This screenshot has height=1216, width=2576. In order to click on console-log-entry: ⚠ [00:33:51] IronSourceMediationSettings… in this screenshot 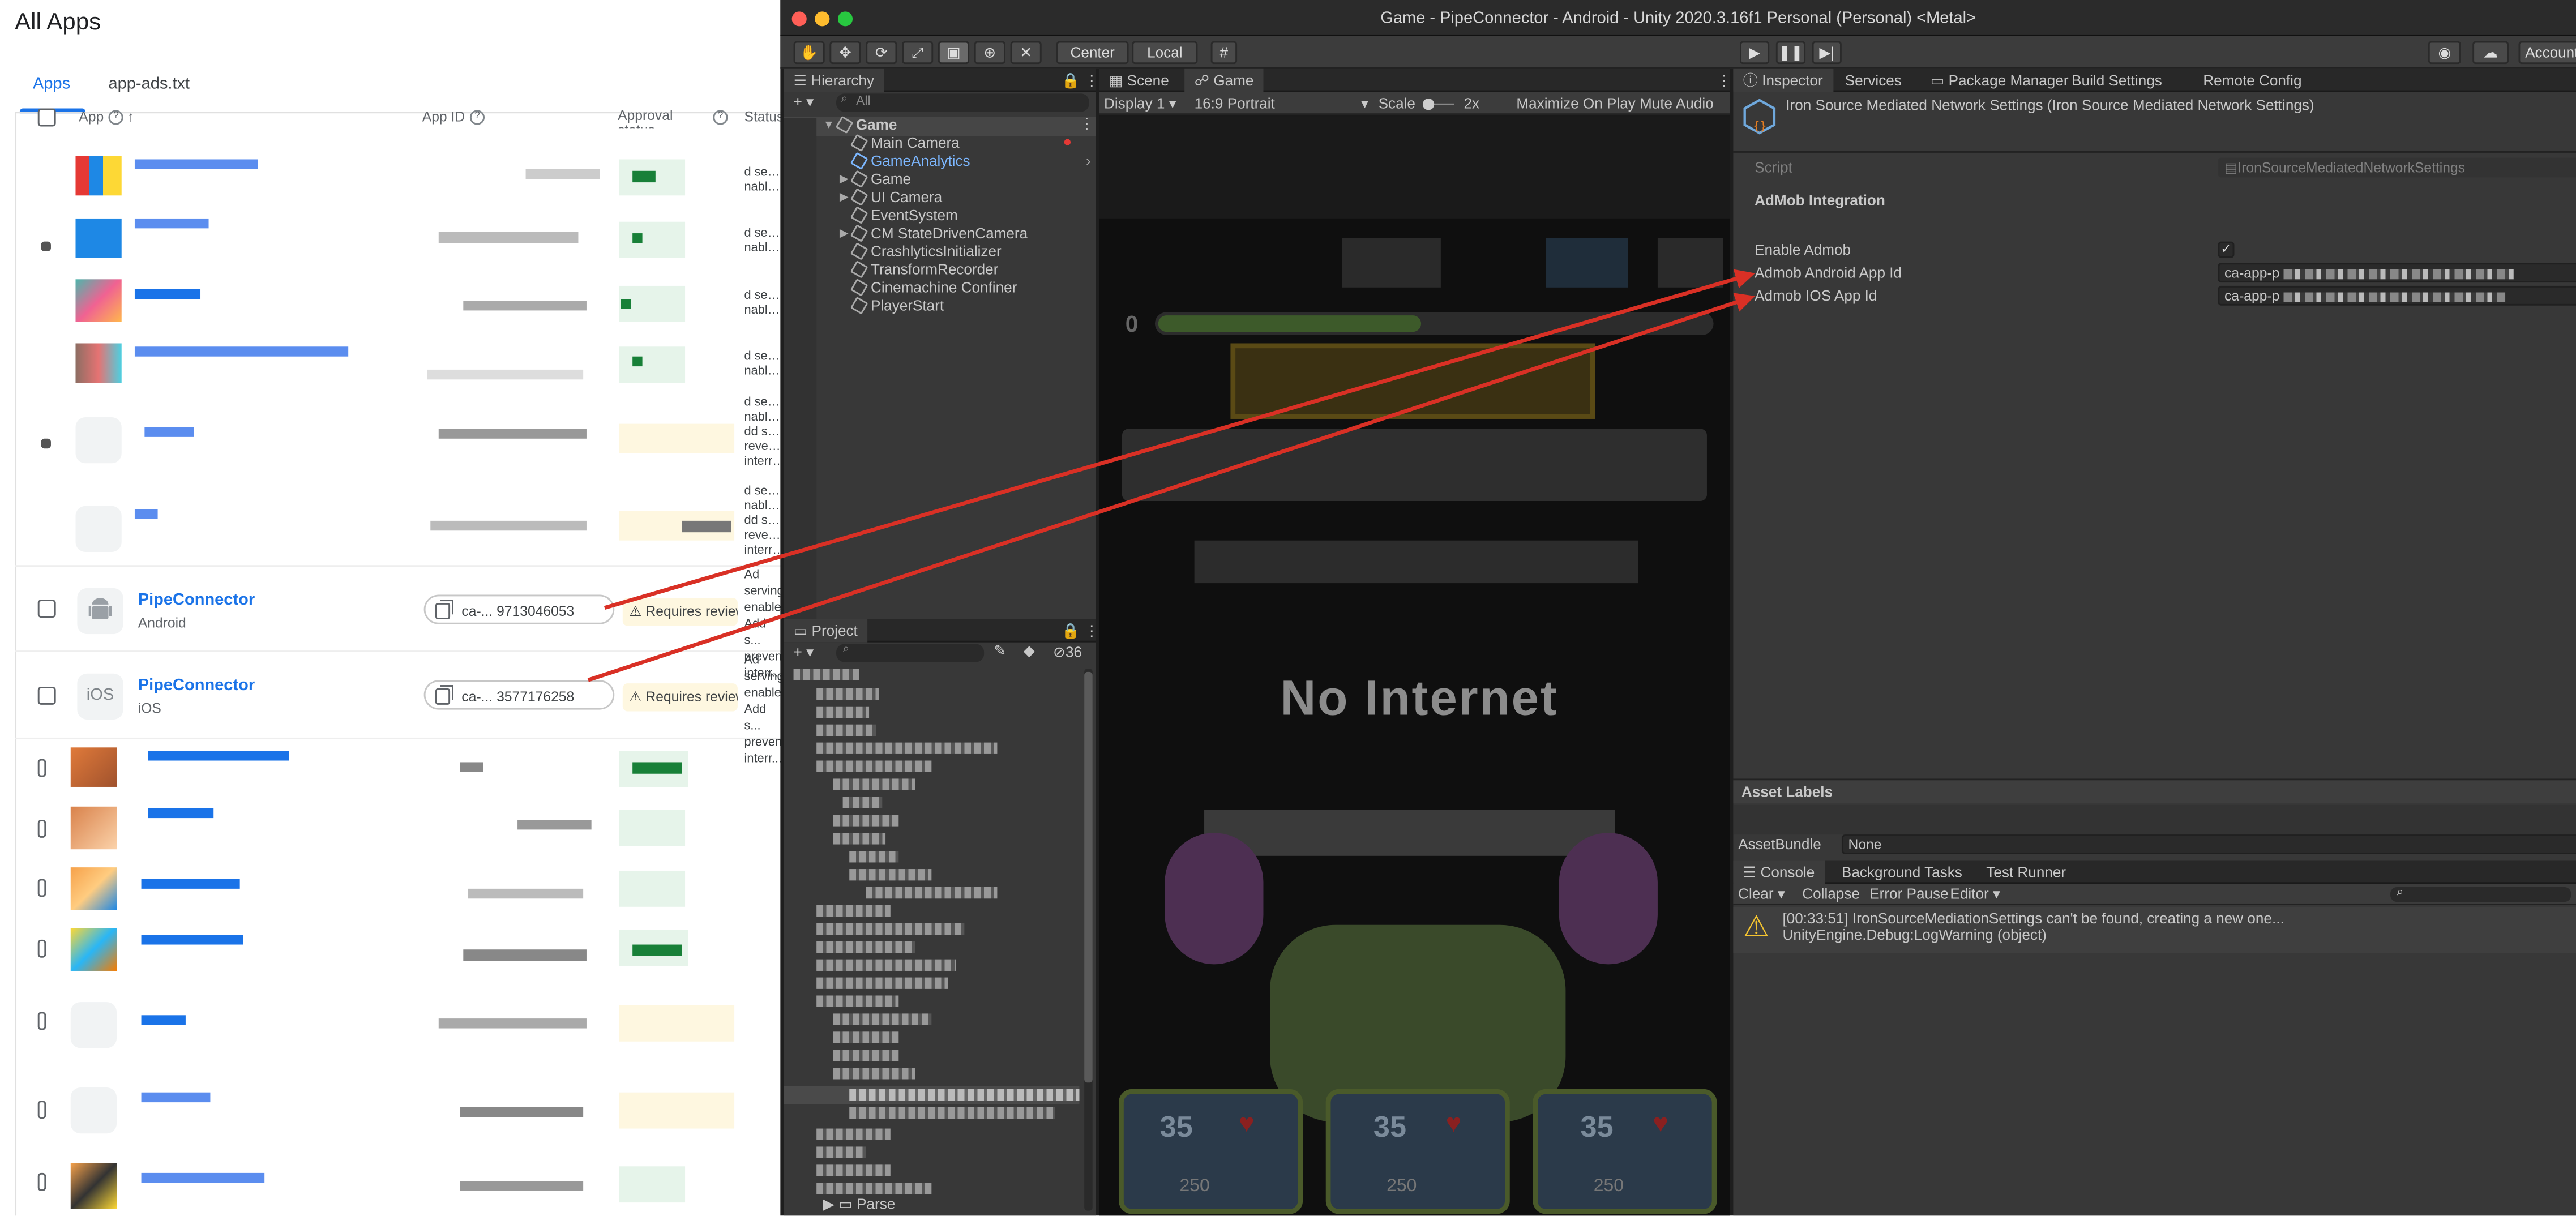, I will do `click(2154, 929)`.